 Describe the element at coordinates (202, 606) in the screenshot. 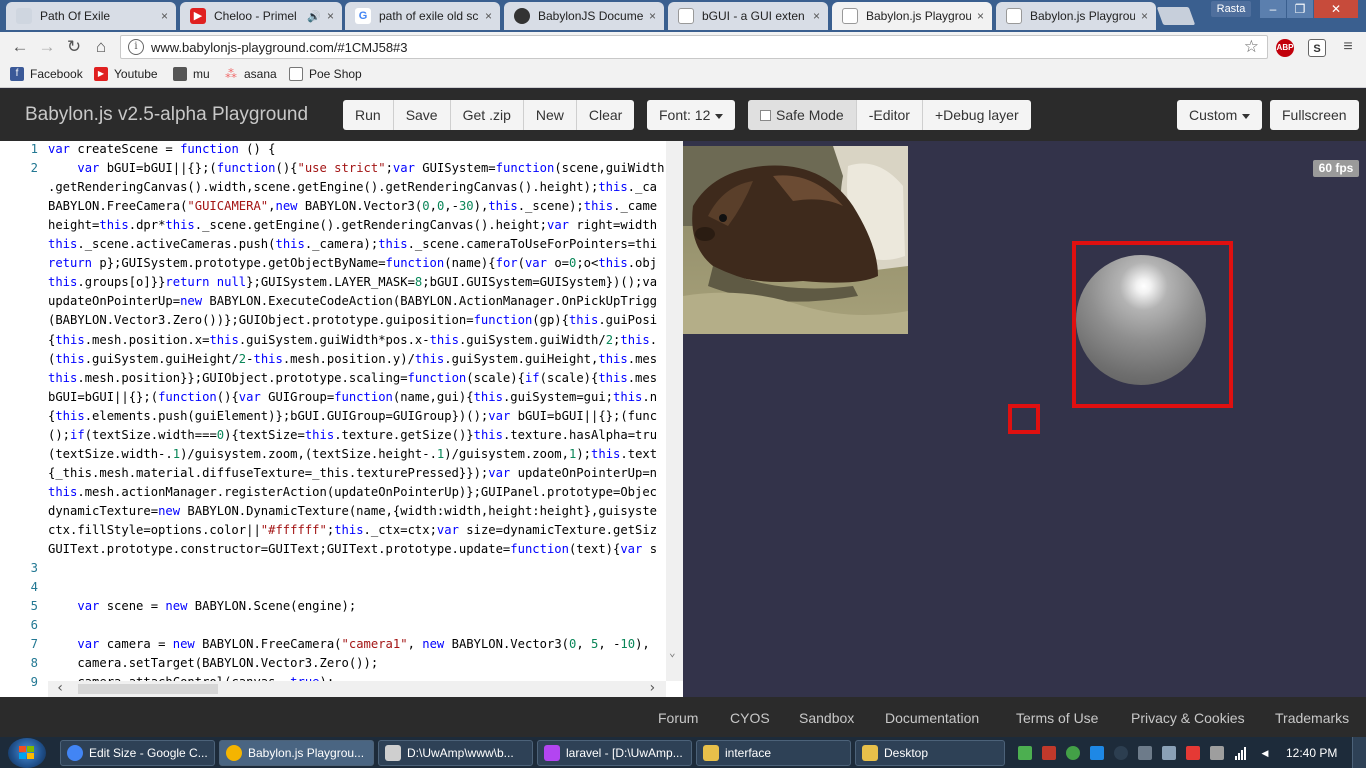

I see `code-line: var scene = new BABYLON.Scene(engine);` at that location.